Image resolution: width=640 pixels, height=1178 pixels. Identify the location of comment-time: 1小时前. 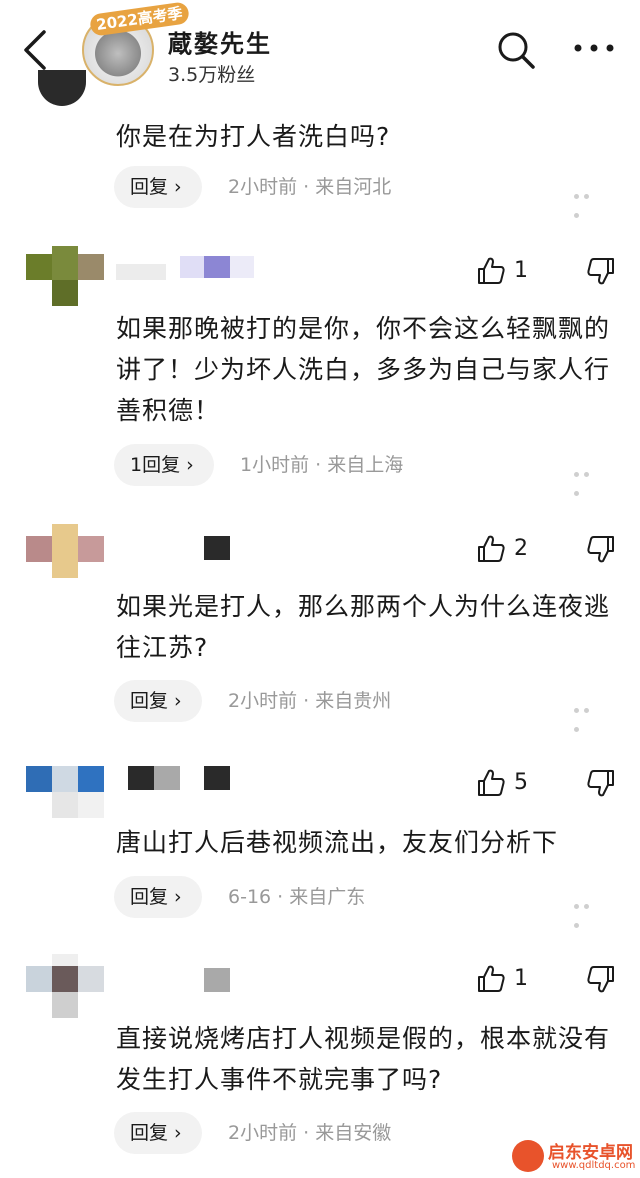
(275, 465).